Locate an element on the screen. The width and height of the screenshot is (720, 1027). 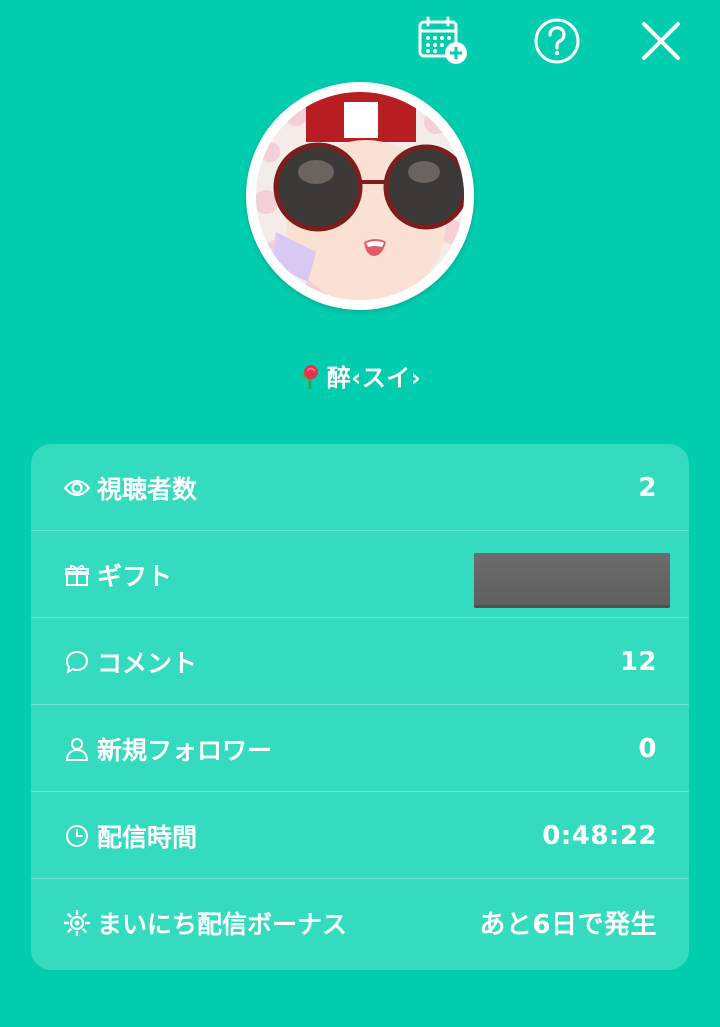
gift-icon is located at coordinates (77, 575).